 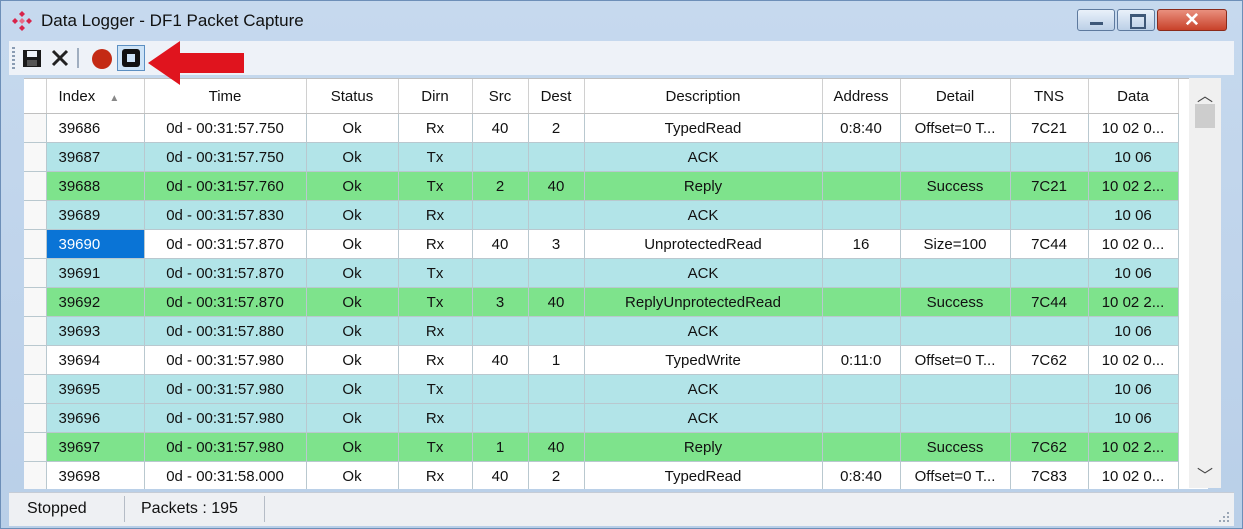 What do you see at coordinates (703, 186) in the screenshot?
I see `cell-description: Reply` at bounding box center [703, 186].